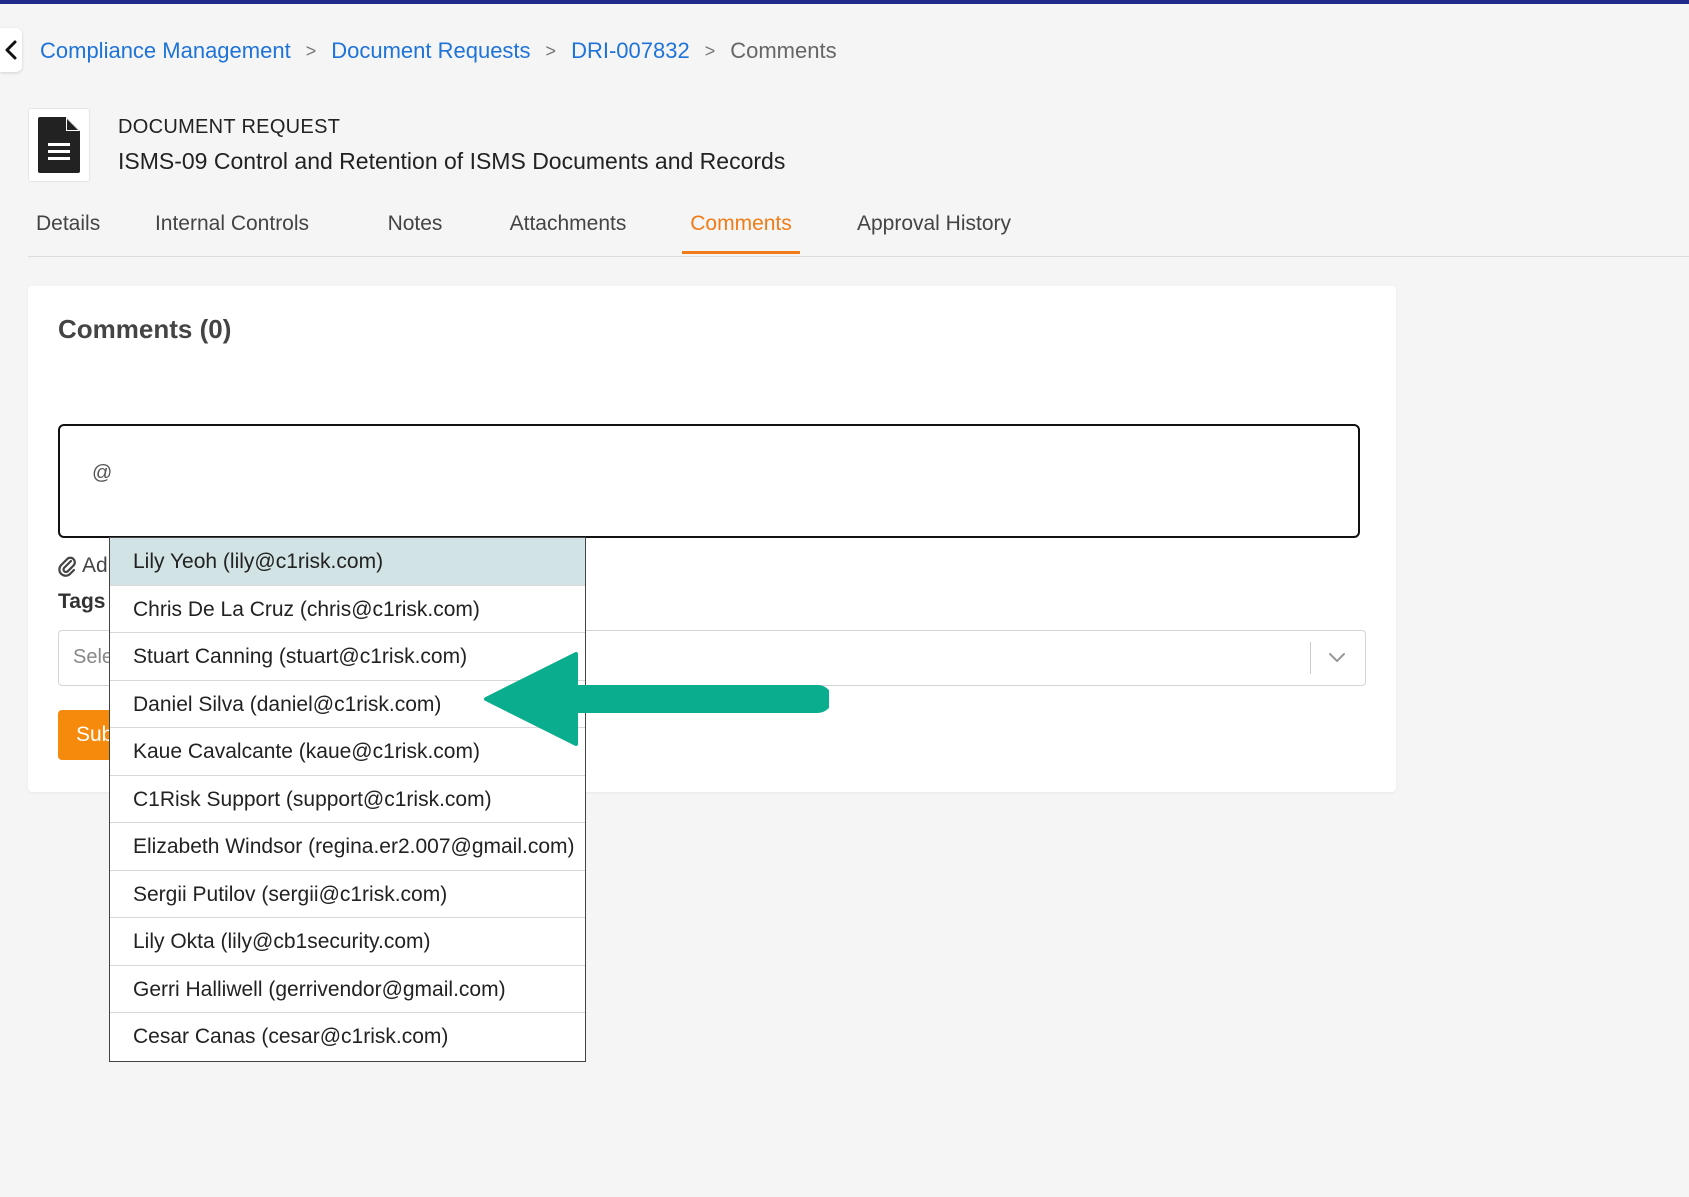 This screenshot has width=1689, height=1197. Describe the element at coordinates (656, 699) in the screenshot. I see `annotation-arrow-icon` at that location.